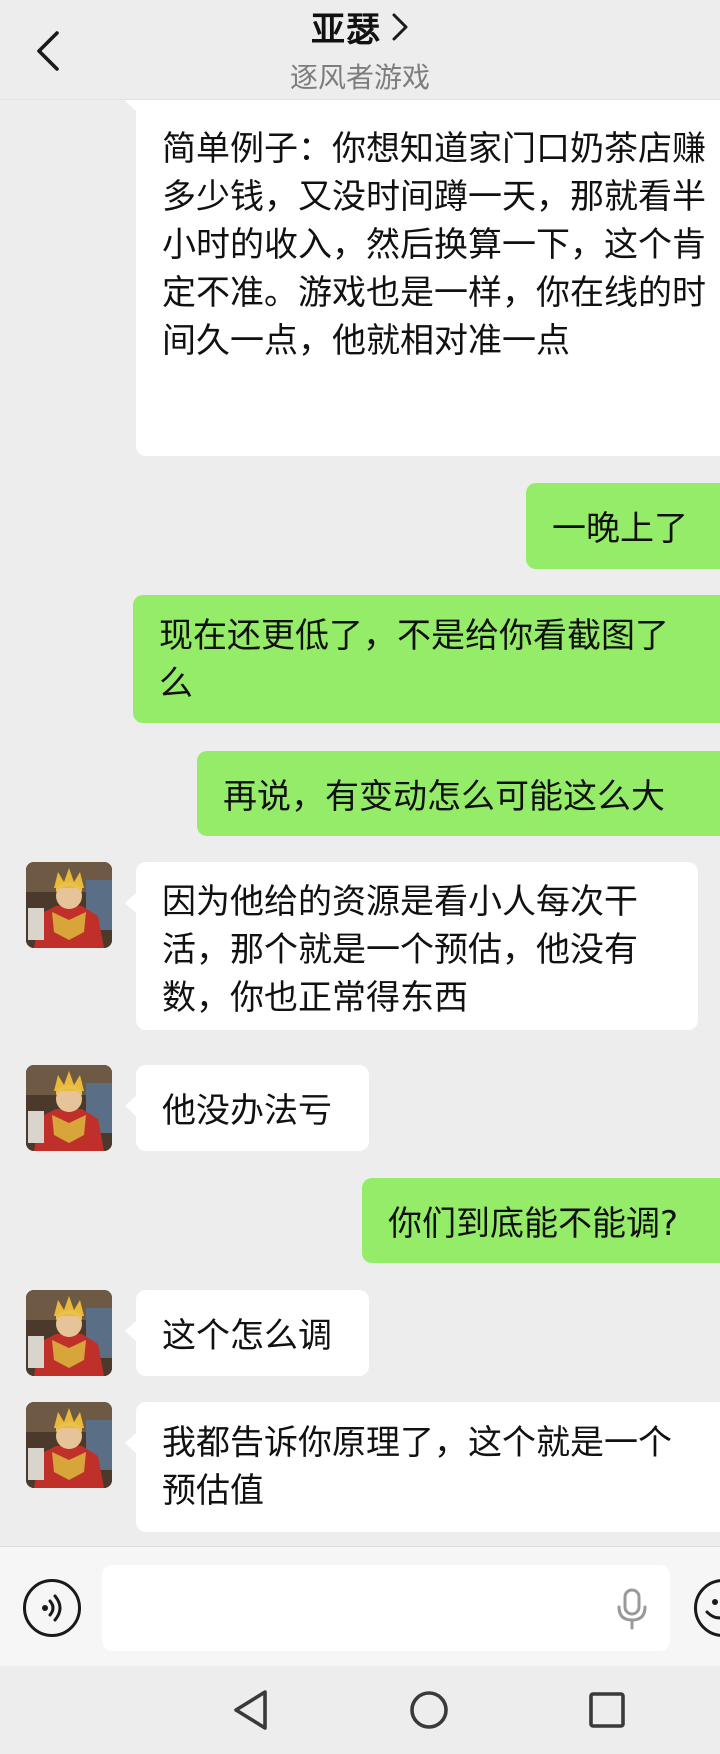 The height and width of the screenshot is (1754, 720). Describe the element at coordinates (360, 1710) in the screenshot. I see `system-nav-bar` at that location.